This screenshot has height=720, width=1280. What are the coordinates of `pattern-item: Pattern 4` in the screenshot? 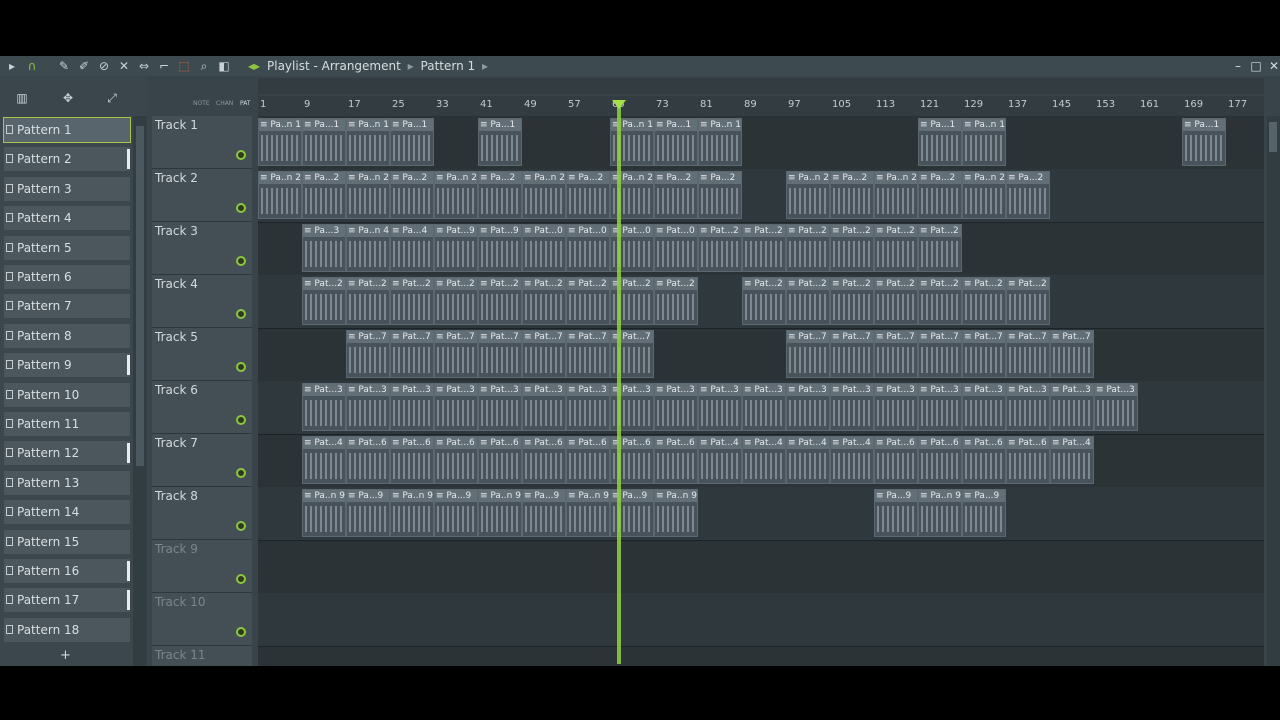 It's located at (67, 218).